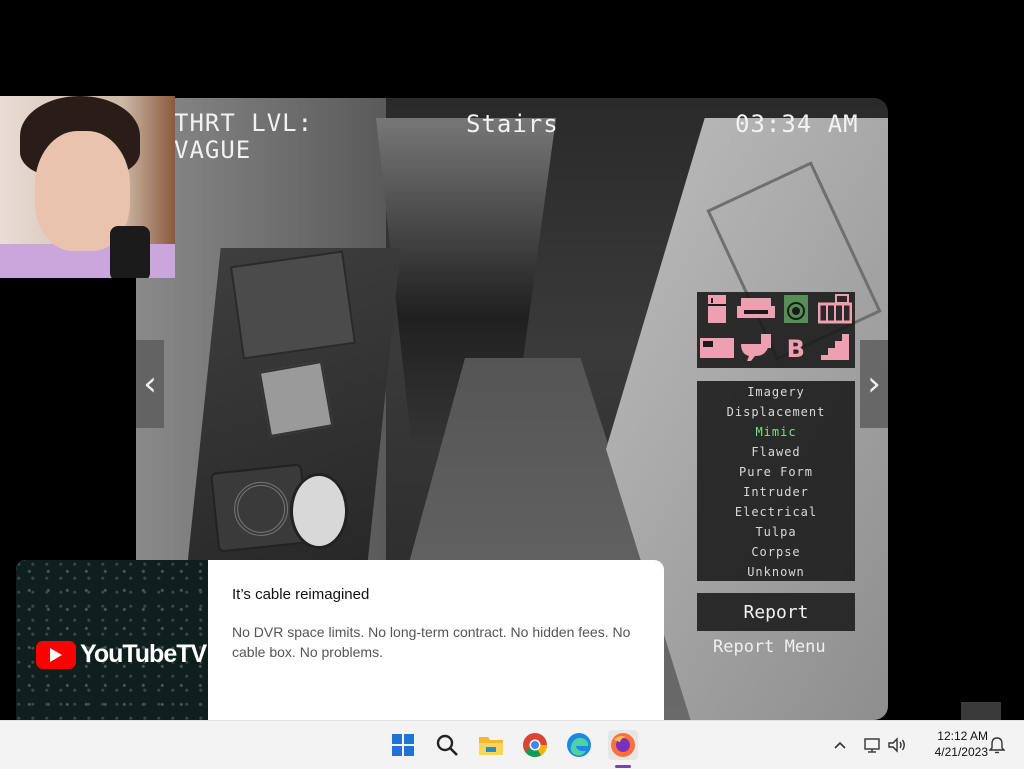  I want to click on anomaly-option: Unknown, so click(776, 573).